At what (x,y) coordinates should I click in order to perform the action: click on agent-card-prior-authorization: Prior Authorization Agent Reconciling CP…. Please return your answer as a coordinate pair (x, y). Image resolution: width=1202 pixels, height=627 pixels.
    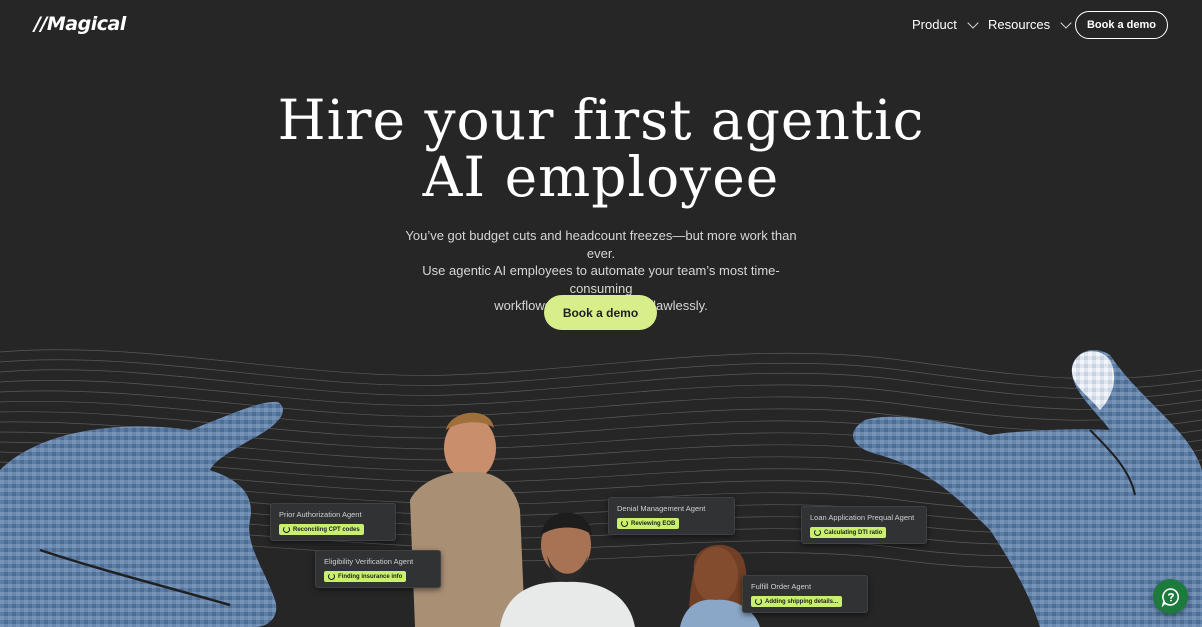
    Looking at the image, I should click on (333, 522).